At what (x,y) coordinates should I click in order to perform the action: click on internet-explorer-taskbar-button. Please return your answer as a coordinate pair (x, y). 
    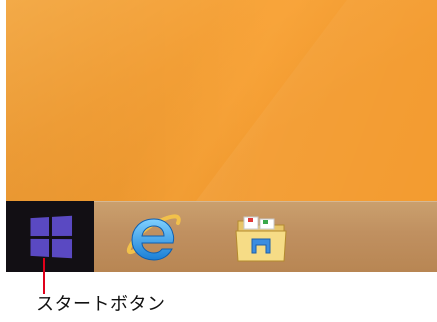
    Looking at the image, I should click on (153, 236).